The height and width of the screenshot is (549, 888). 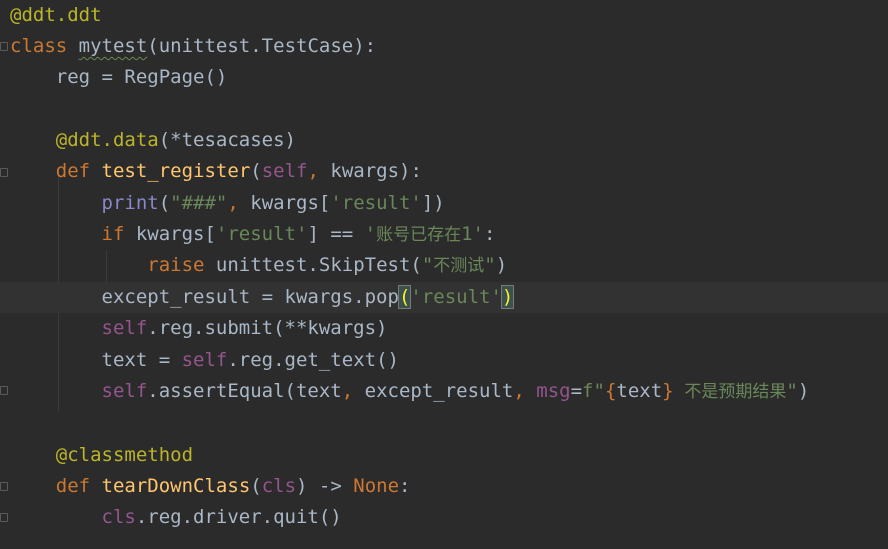 What do you see at coordinates (5, 274) in the screenshot?
I see `editor-gutter` at bounding box center [5, 274].